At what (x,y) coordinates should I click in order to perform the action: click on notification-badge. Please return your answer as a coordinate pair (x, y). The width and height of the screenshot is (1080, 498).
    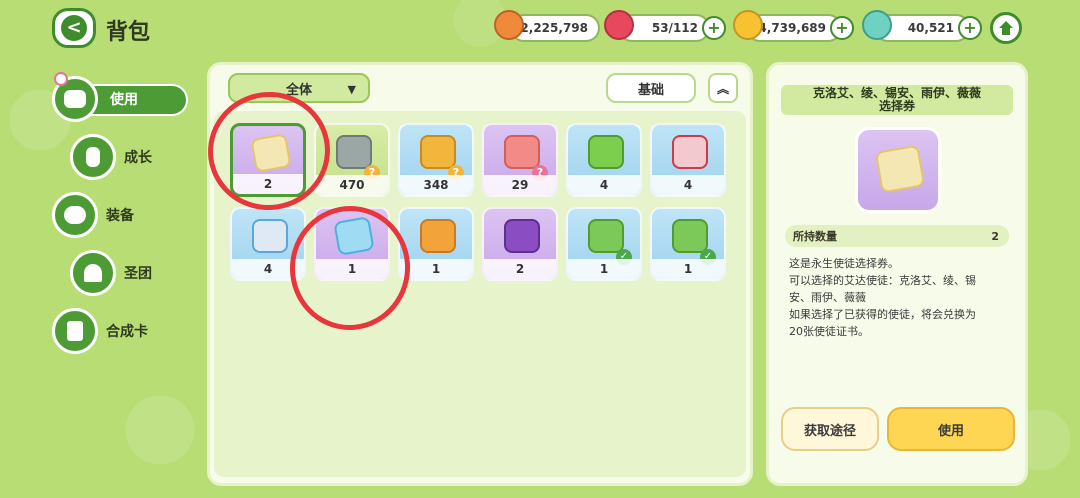
    Looking at the image, I should click on (61, 79).